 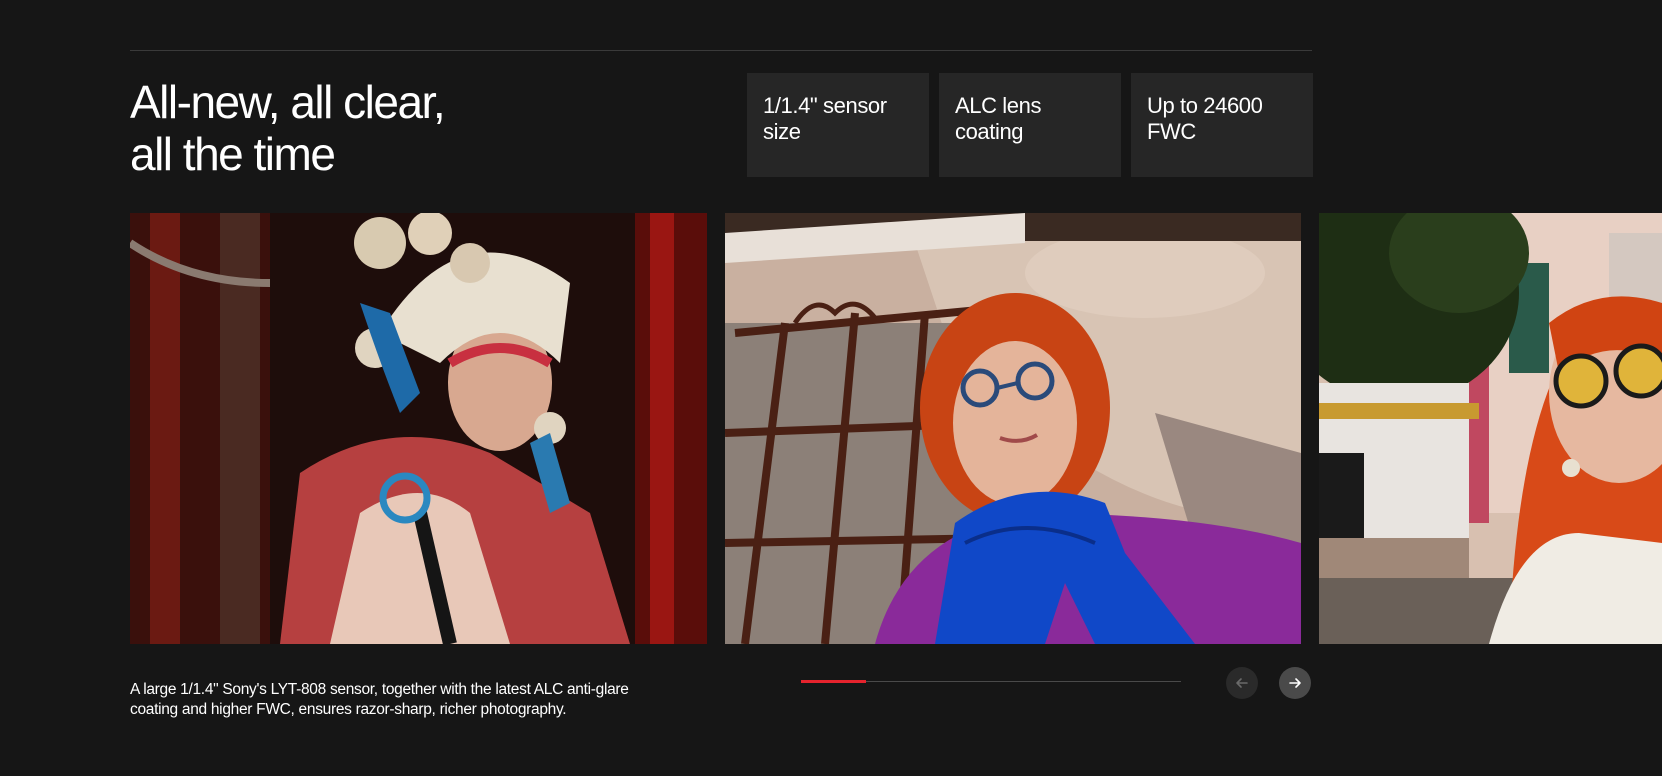 I want to click on carousel-slide-woman-sunglasses, so click(x=1490, y=428).